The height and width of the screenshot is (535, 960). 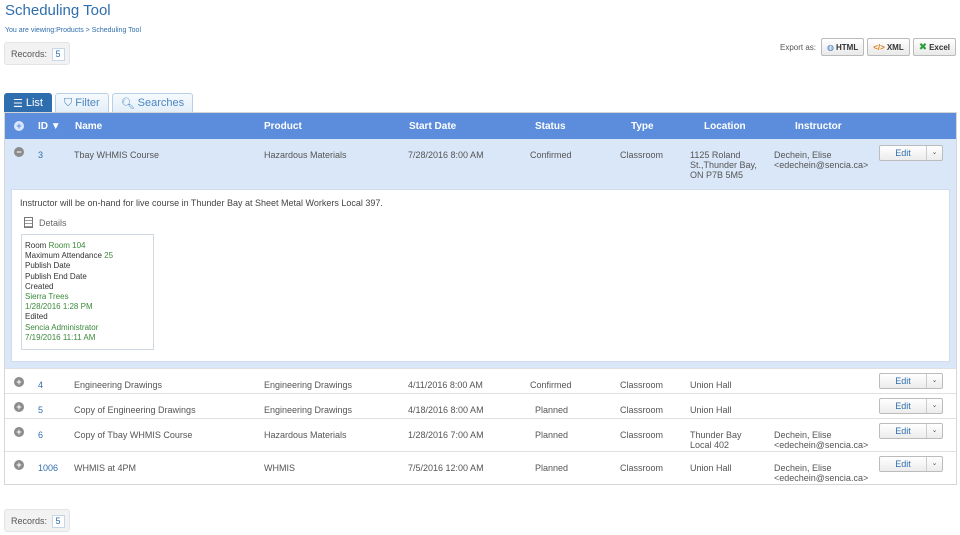 What do you see at coordinates (69, 256) in the screenshot?
I see `detail-max-attendance: Maximum Attendance 25` at bounding box center [69, 256].